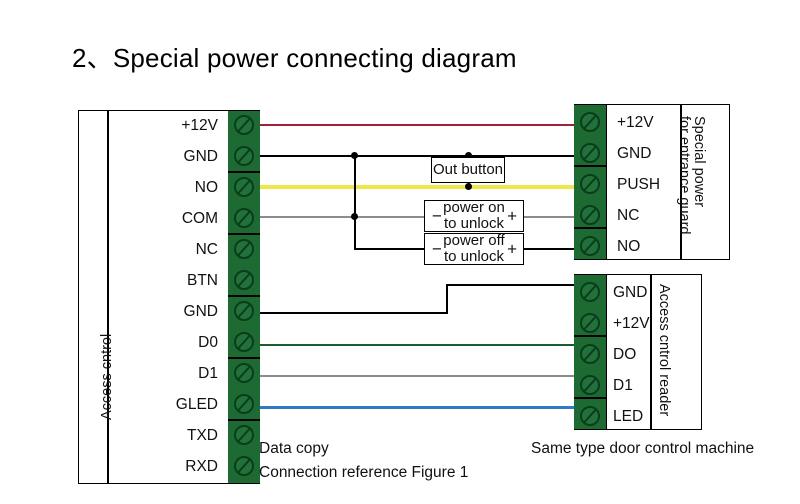 This screenshot has height=504, width=800. I want to click on out-button-component: Out button, so click(468, 170).